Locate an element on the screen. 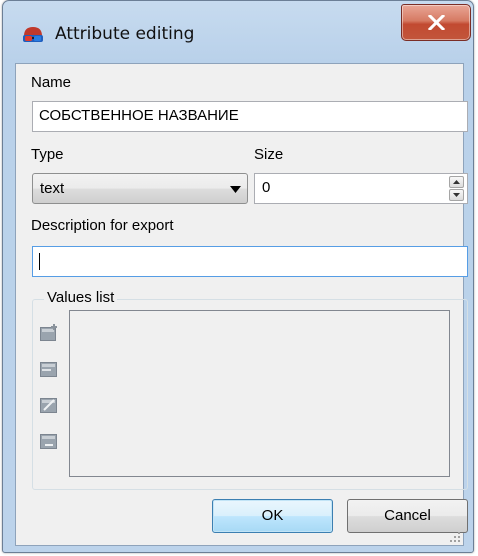  window-title: Attribute editing is located at coordinates (125, 34).